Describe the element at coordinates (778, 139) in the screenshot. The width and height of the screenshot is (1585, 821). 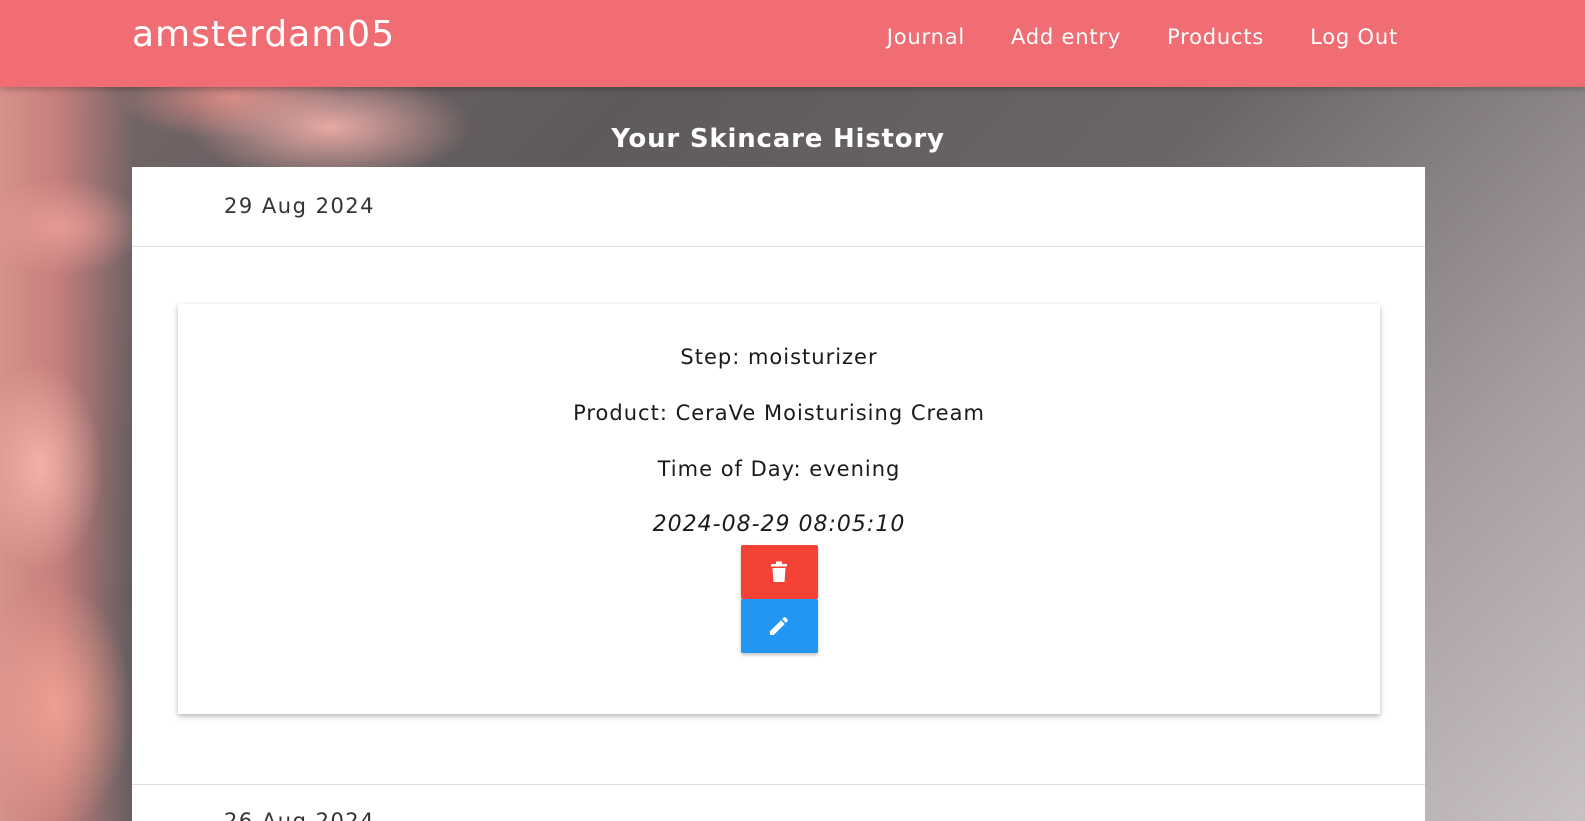
I see `page-title: Your Skincare History` at that location.